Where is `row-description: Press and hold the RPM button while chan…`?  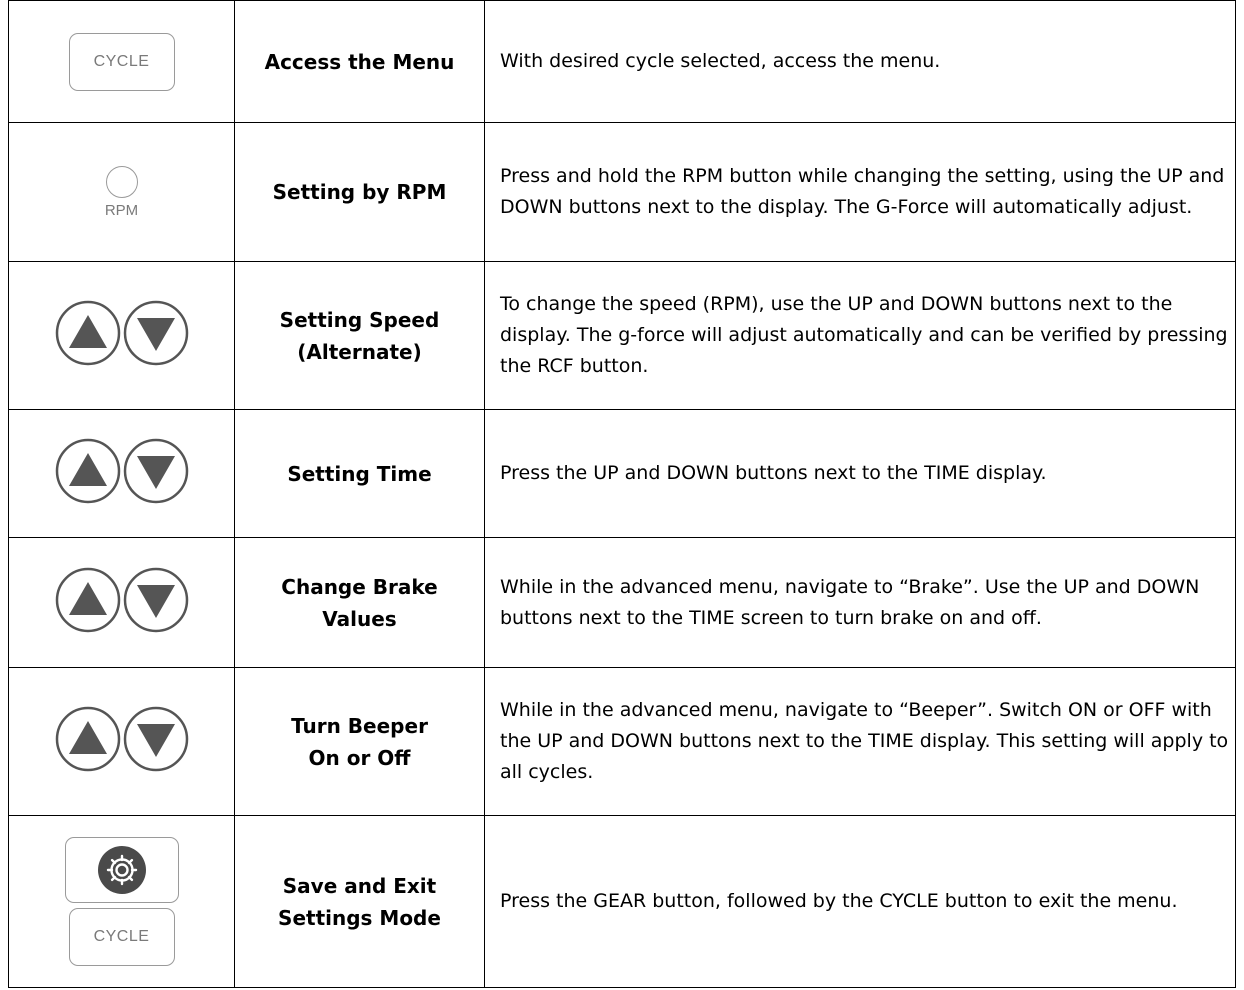
row-description: Press and hold the RPM button while chan… is located at coordinates (860, 192).